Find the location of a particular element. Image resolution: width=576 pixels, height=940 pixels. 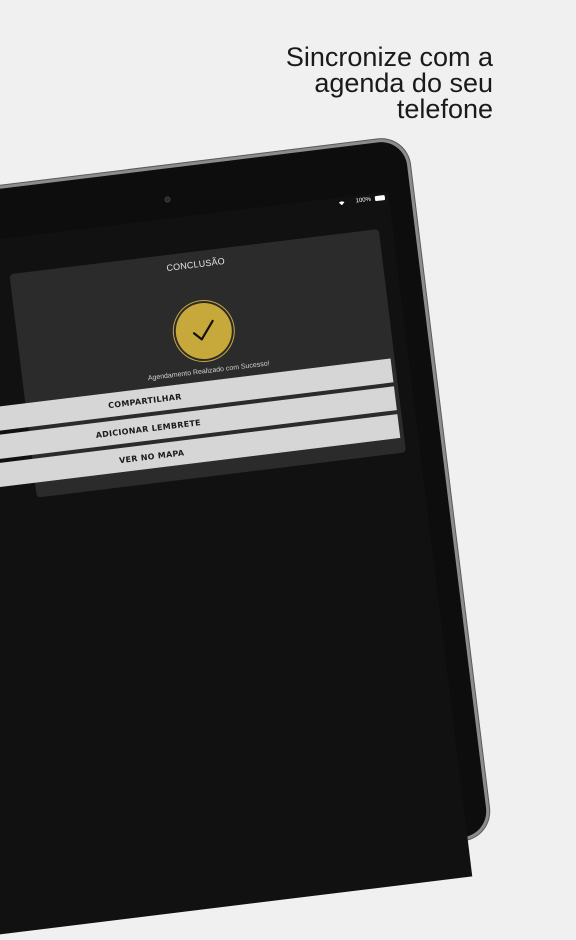

success-check-icon is located at coordinates (204, 331).